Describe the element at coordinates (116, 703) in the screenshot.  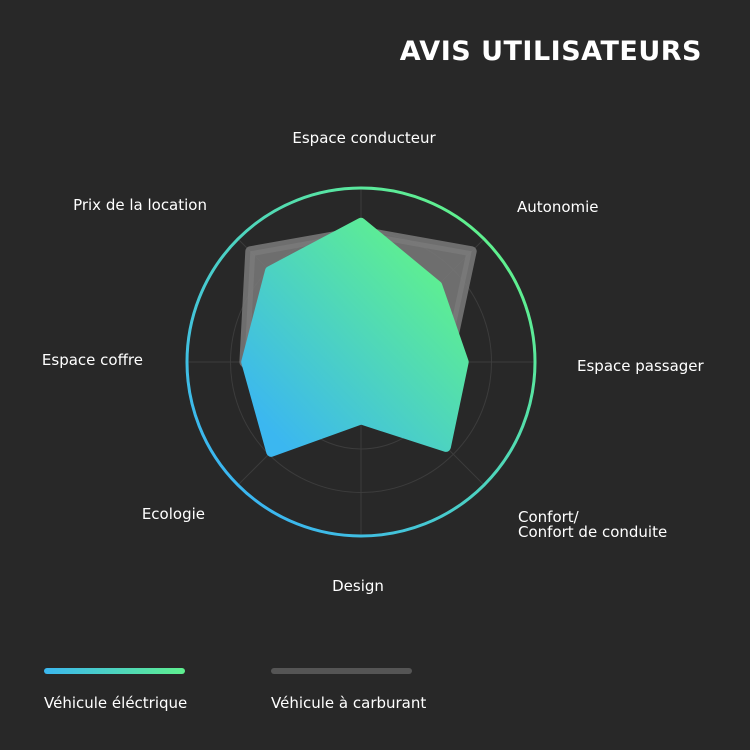
I see `legend-label-electrique: Véhicule éléctrique` at that location.